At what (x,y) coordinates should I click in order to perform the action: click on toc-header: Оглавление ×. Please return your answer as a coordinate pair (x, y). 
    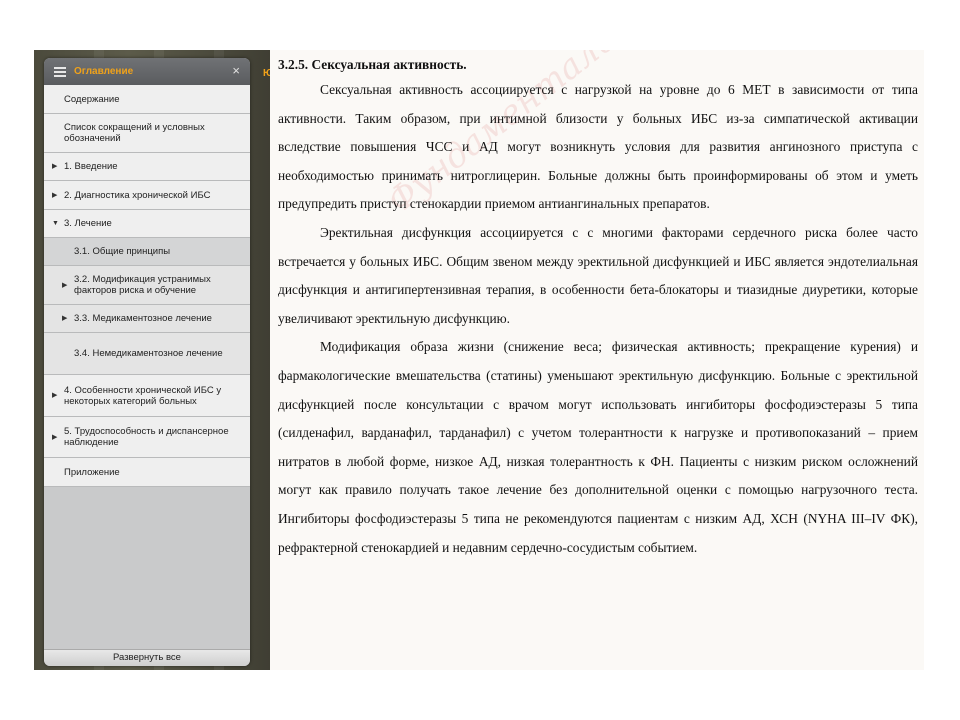
    Looking at the image, I should click on (147, 71).